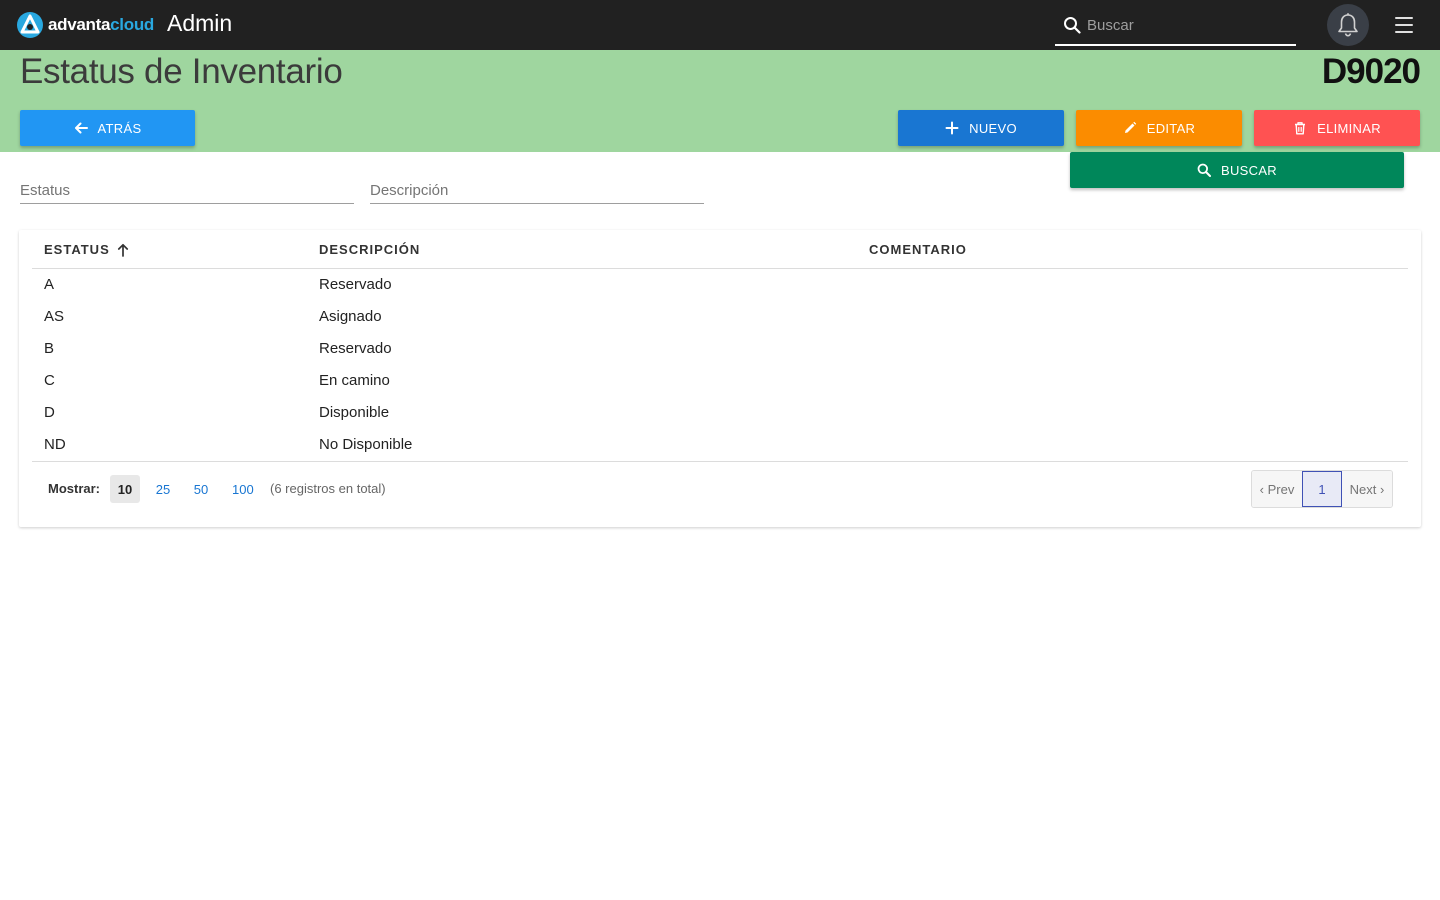 The image size is (1440, 900). I want to click on cell-status: B, so click(49, 348).